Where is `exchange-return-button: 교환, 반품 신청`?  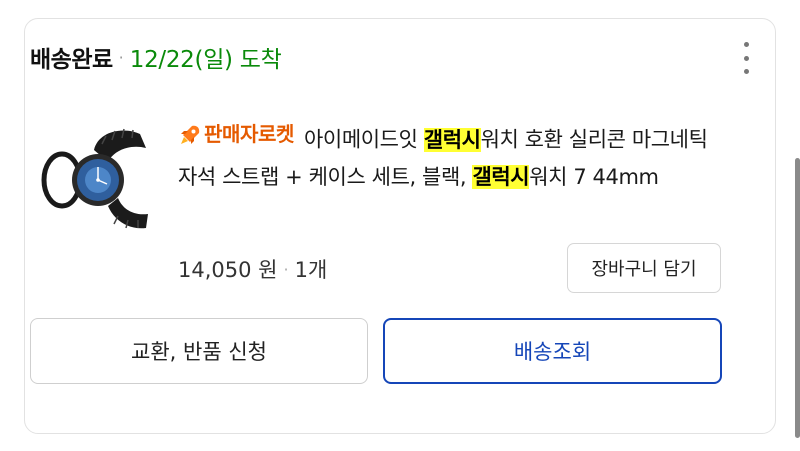
exchange-return-button: 교환, 반품 신청 is located at coordinates (199, 351).